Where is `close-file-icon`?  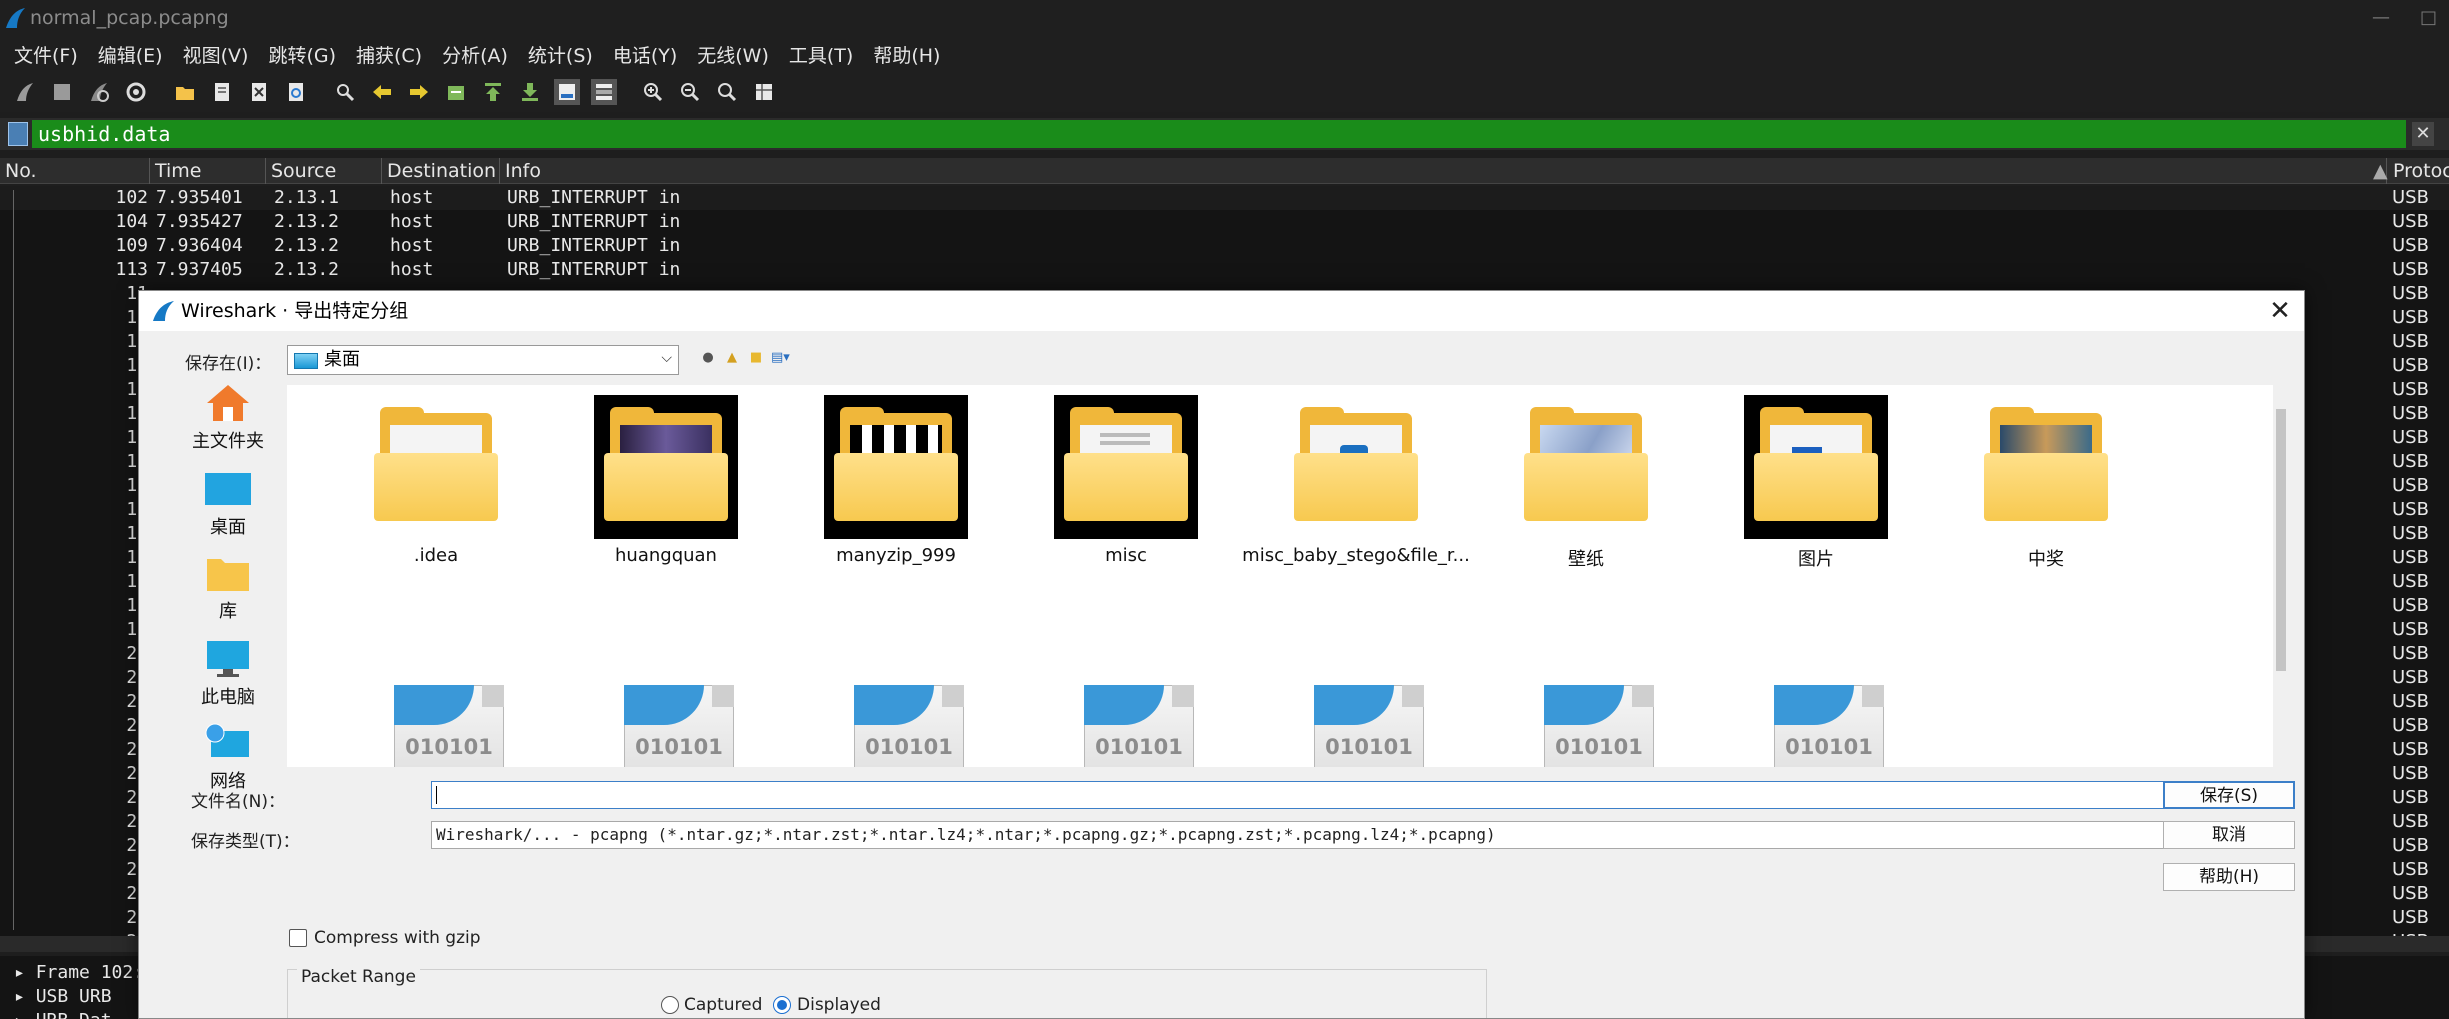
close-file-icon is located at coordinates (259, 92).